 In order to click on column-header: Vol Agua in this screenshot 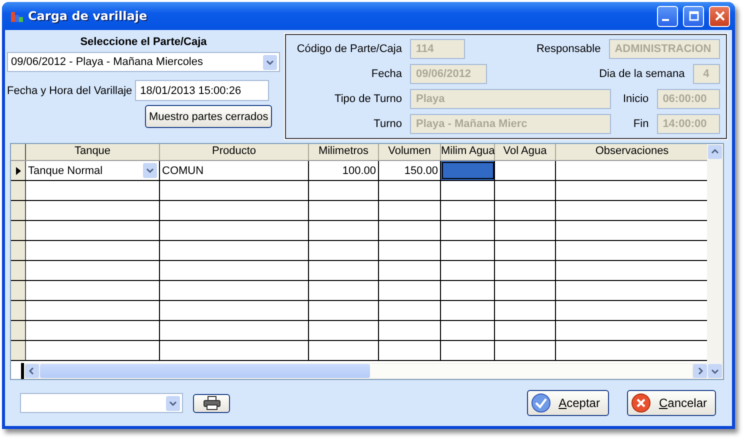, I will do `click(525, 152)`.